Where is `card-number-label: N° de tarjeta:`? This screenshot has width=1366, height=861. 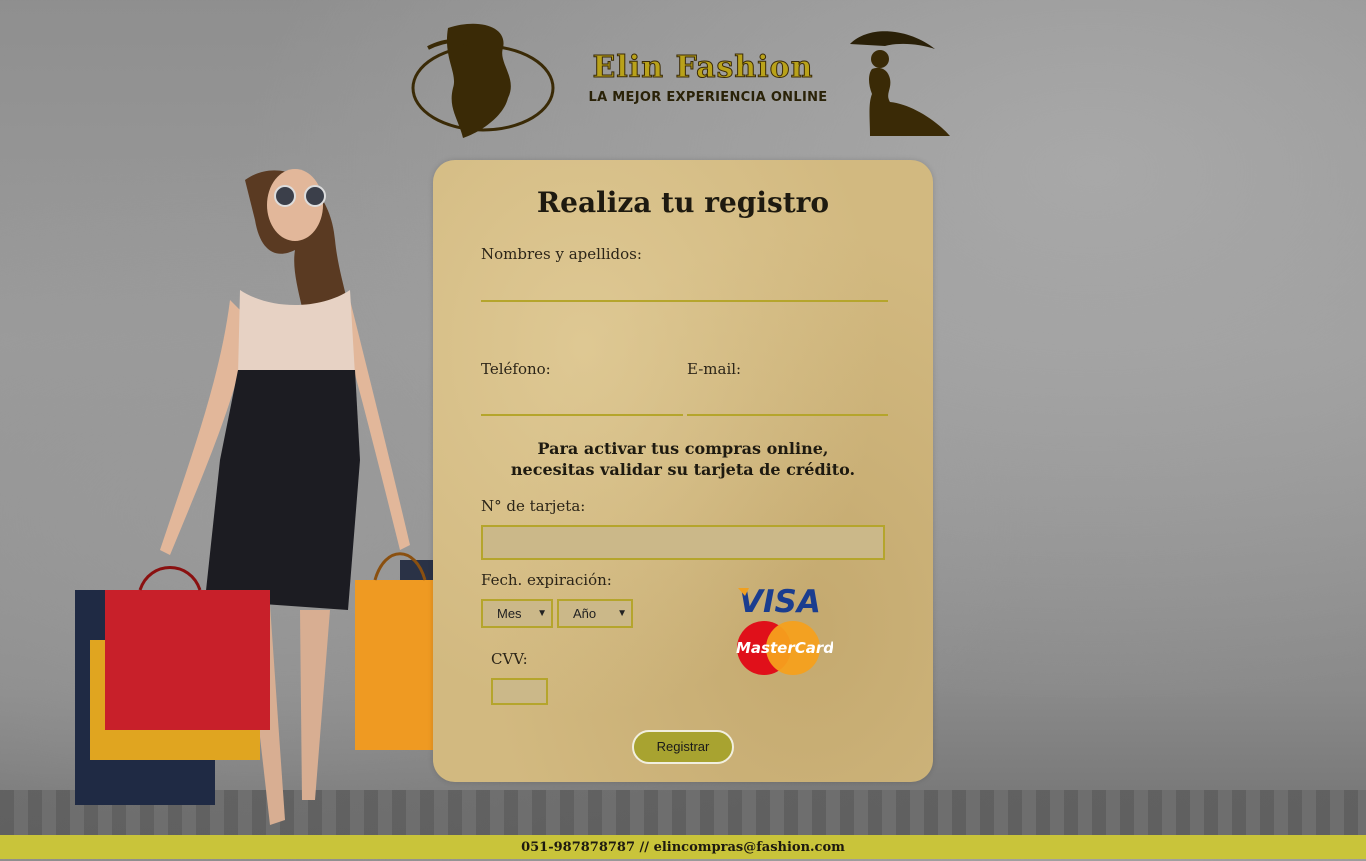 card-number-label: N° de tarjeta: is located at coordinates (533, 506).